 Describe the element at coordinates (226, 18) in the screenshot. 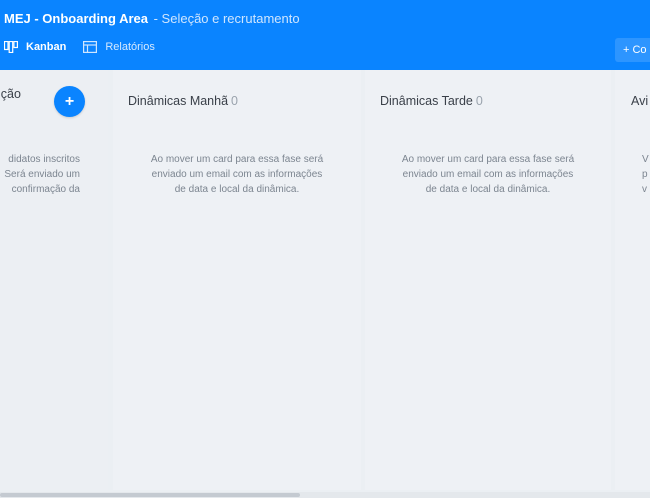

I see `pipe-subtitle: - Seleção e recrutamento` at that location.